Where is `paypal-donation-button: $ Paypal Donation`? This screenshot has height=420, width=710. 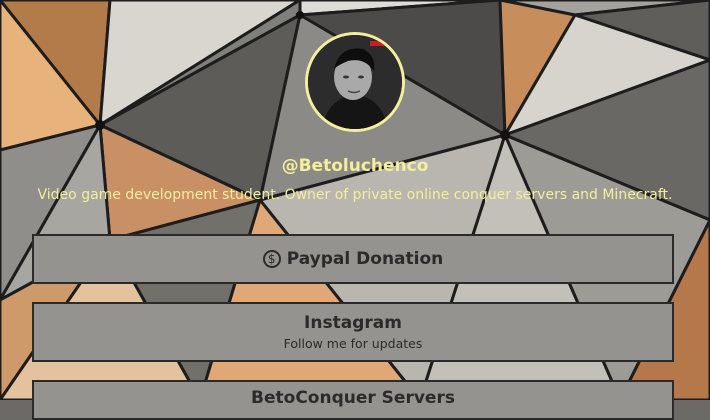 paypal-donation-button: $ Paypal Donation is located at coordinates (353, 259).